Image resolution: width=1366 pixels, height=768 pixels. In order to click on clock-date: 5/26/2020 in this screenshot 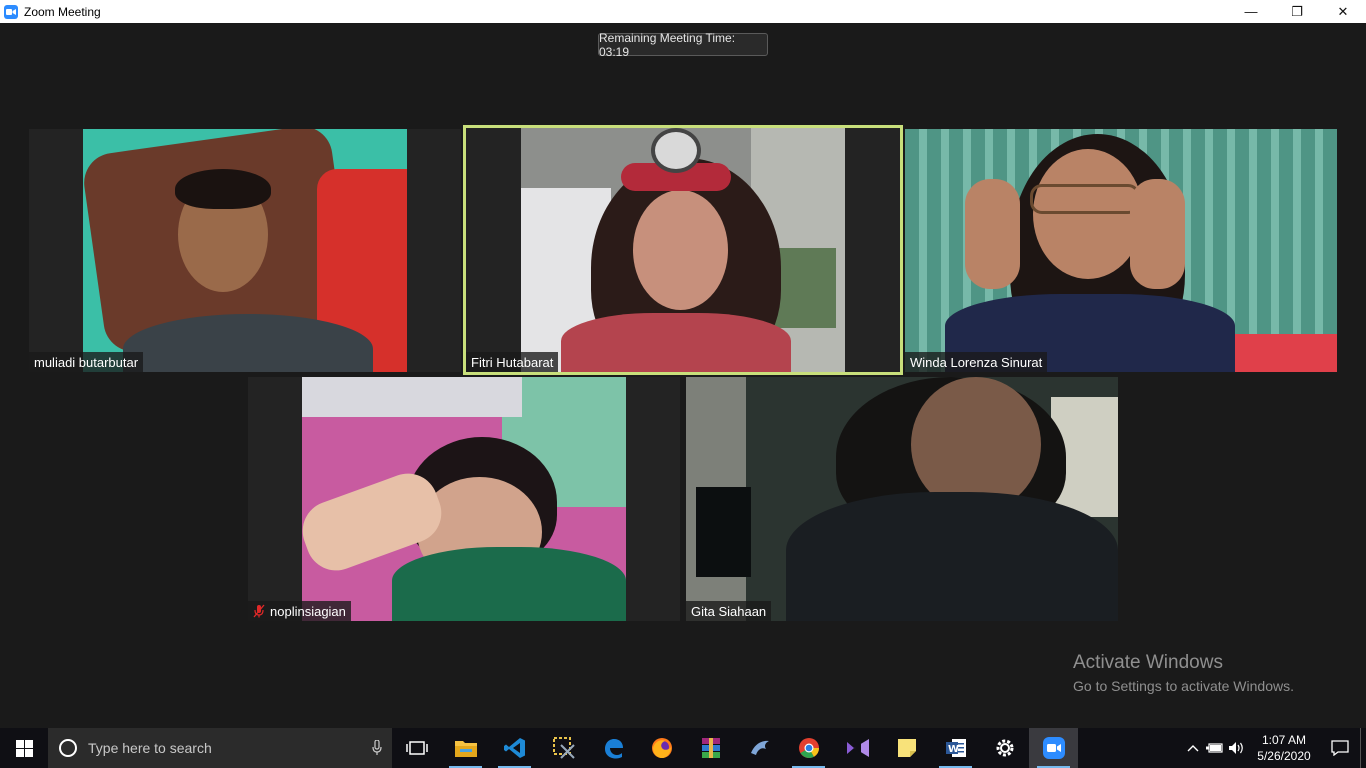, I will do `click(1284, 756)`.